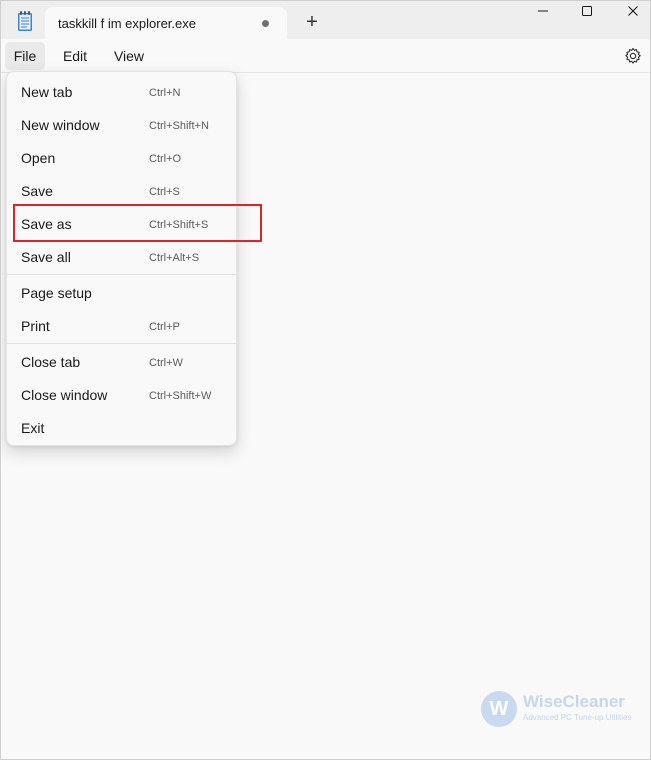 The width and height of the screenshot is (651, 760). What do you see at coordinates (121, 361) in the screenshot?
I see `menu-item-close-tab: Close tab Ctrl+W` at bounding box center [121, 361].